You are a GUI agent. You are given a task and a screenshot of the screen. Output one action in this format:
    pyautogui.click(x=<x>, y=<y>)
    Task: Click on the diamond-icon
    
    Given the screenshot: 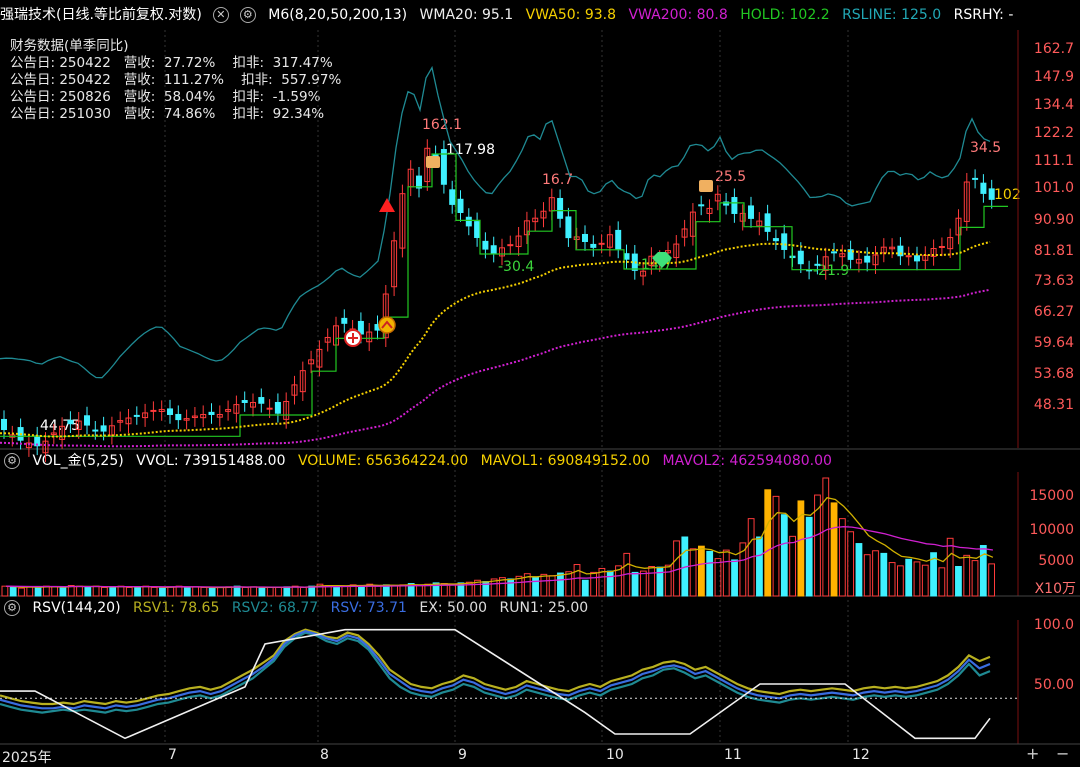 What is the action you would take?
    pyautogui.click(x=662, y=260)
    